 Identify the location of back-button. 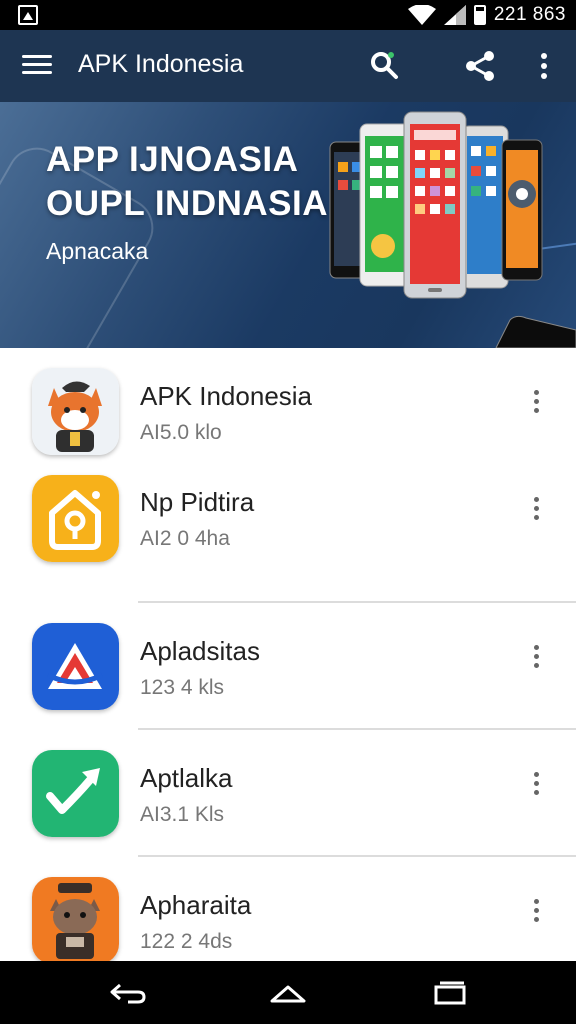
(128, 992).